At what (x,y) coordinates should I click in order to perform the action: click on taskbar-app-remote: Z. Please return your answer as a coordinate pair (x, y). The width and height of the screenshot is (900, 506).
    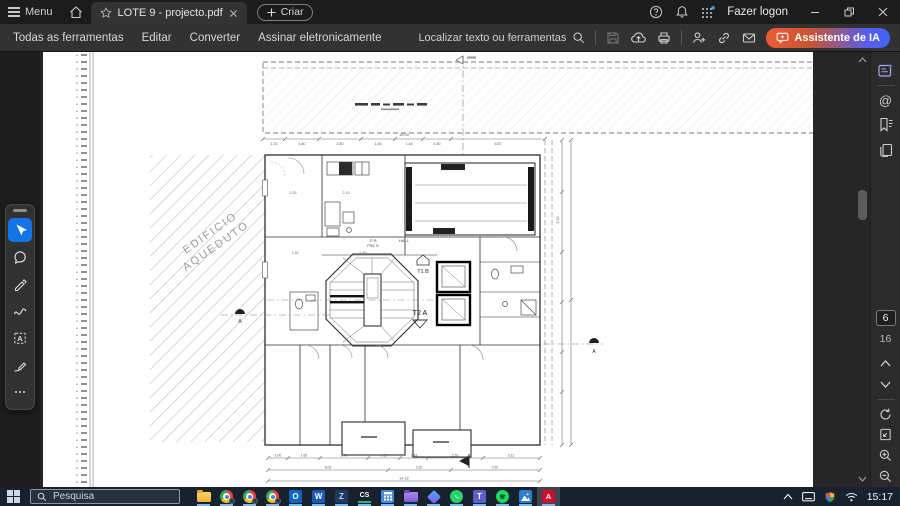
    Looking at the image, I should click on (341, 496).